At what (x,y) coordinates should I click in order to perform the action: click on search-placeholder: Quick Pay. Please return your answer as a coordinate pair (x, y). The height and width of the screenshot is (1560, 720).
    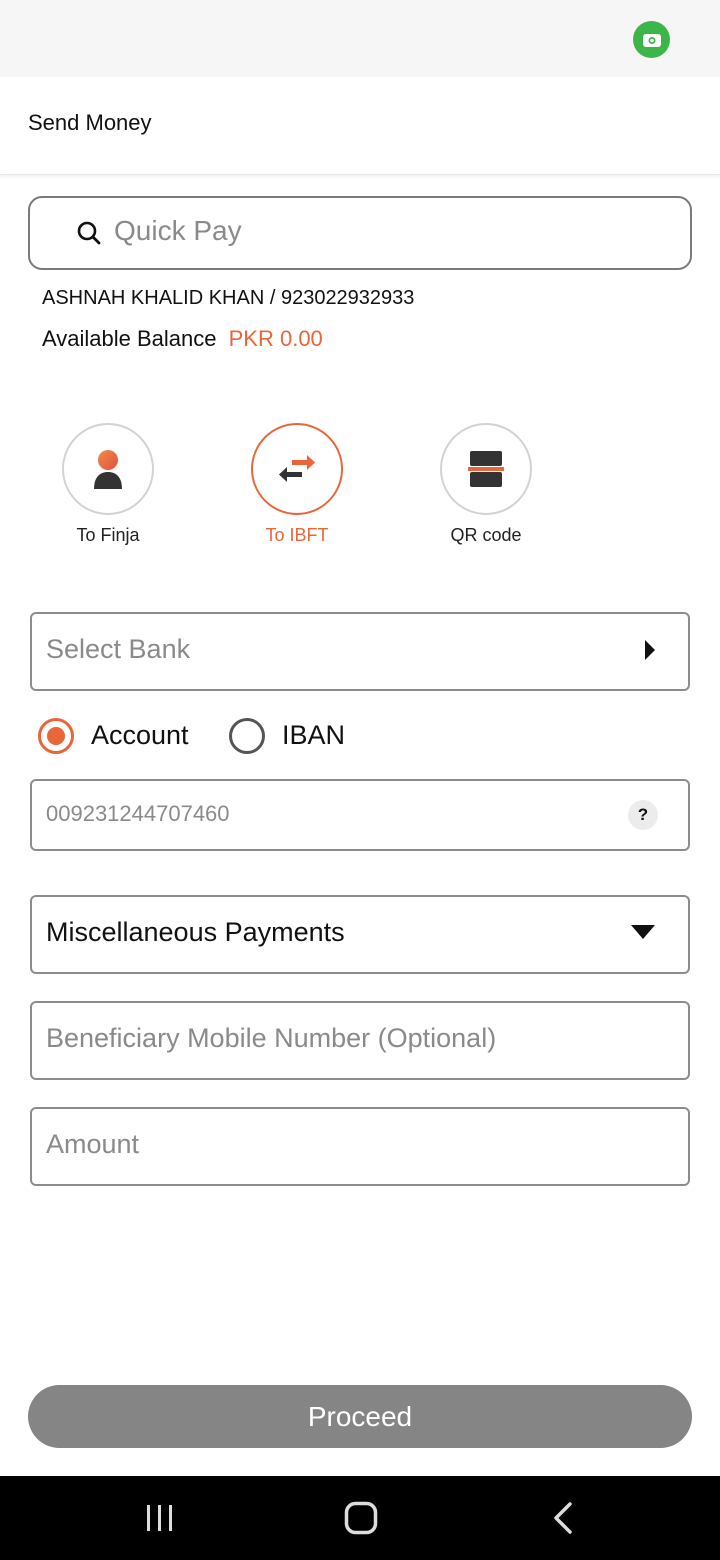
    Looking at the image, I should click on (178, 230).